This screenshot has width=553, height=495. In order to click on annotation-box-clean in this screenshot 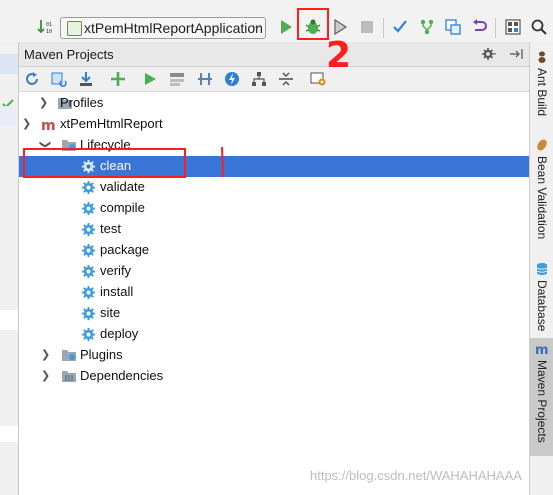, I will do `click(104, 163)`.